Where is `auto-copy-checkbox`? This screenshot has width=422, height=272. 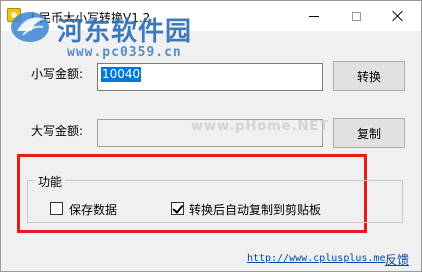 auto-copy-checkbox is located at coordinates (177, 208).